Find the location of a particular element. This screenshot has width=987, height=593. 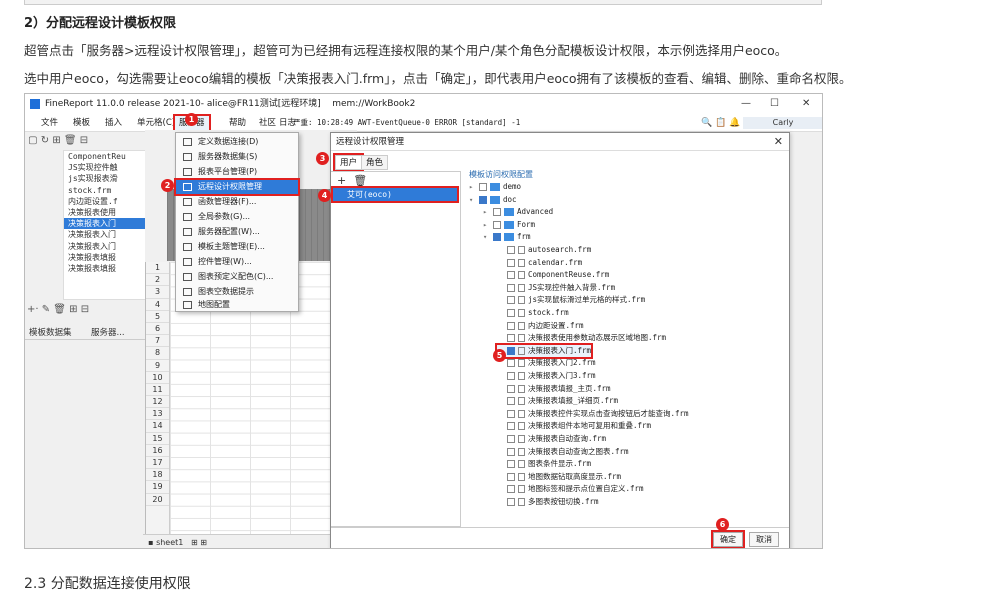

tree-file: autosearch.frm is located at coordinates (544, 250).